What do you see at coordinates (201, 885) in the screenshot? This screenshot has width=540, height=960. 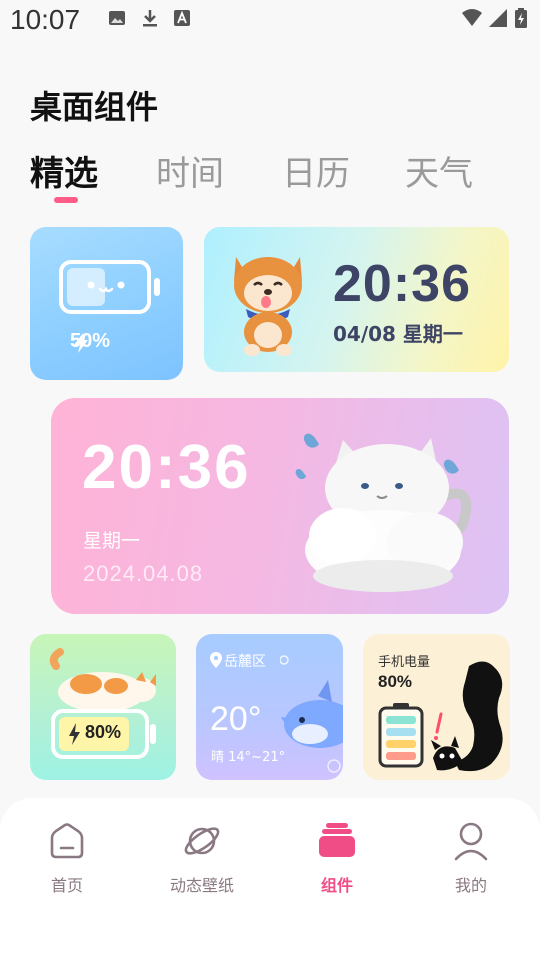 I see `nav-live-wallpaper-label: 动态壁纸` at bounding box center [201, 885].